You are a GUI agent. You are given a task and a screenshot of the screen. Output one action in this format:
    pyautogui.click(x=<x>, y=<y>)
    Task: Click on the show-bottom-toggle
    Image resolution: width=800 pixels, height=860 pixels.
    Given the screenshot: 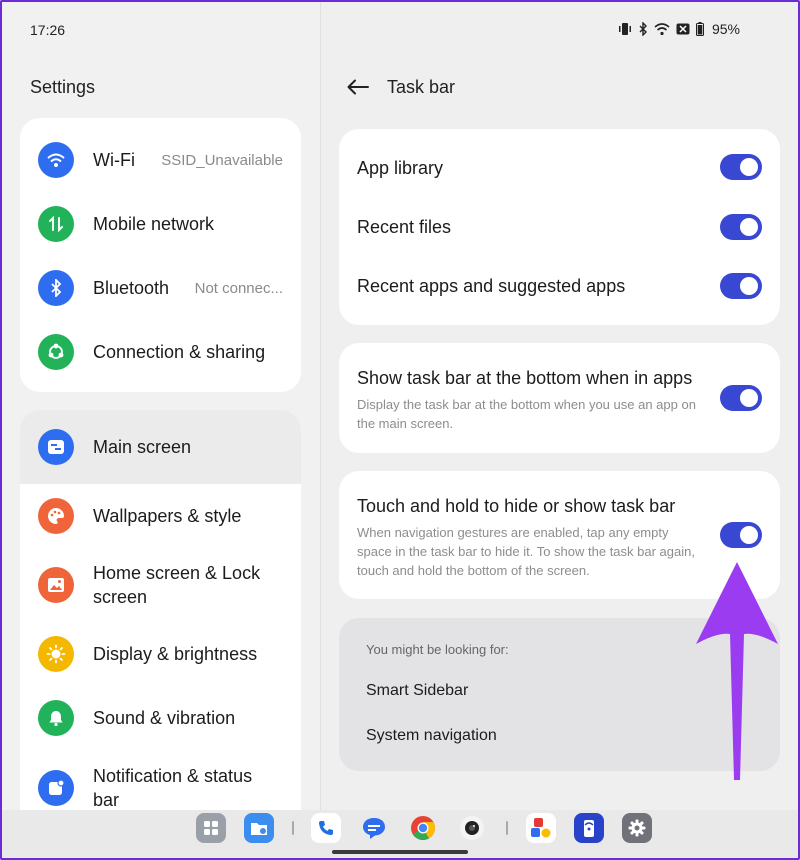 What is the action you would take?
    pyautogui.click(x=741, y=398)
    